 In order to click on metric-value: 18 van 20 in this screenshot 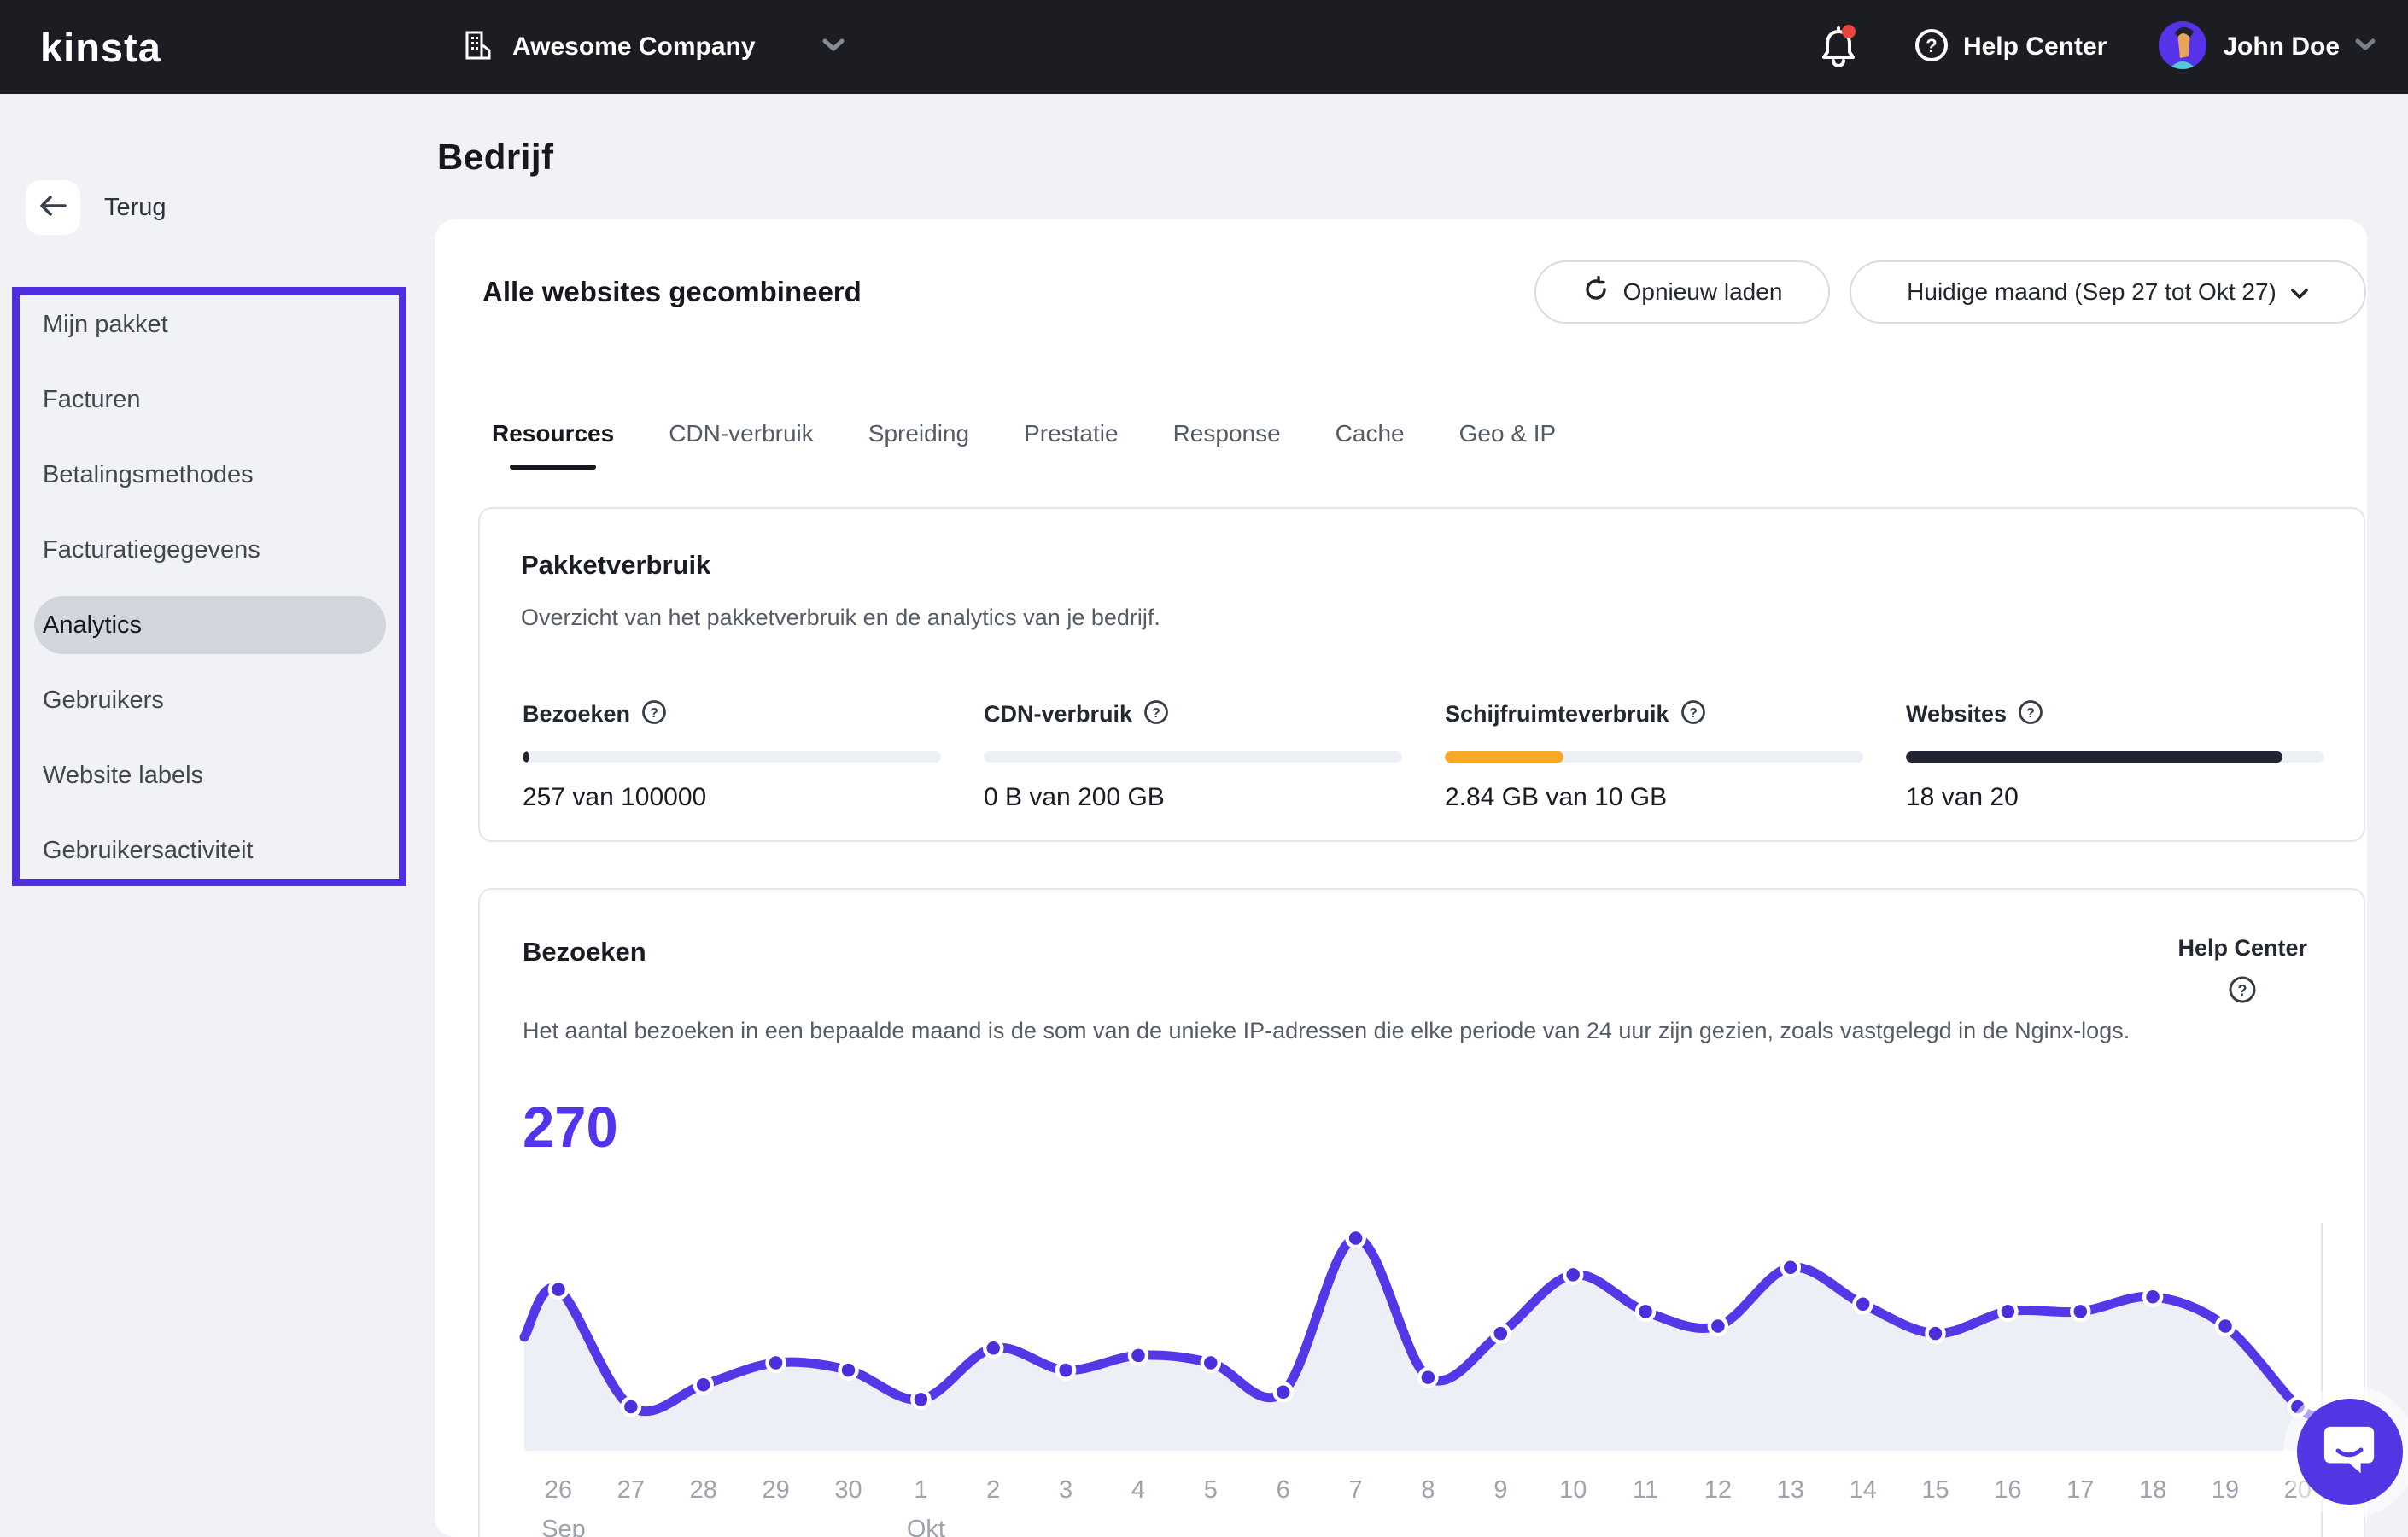, I will do `click(1962, 797)`.